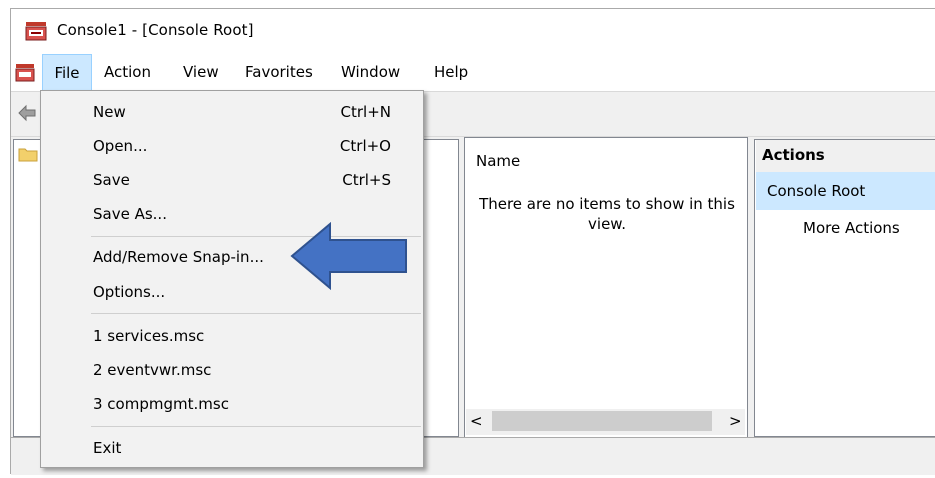 This screenshot has width=935, height=478. I want to click on title-bar: Console1 - [Console Root], so click(473, 31).